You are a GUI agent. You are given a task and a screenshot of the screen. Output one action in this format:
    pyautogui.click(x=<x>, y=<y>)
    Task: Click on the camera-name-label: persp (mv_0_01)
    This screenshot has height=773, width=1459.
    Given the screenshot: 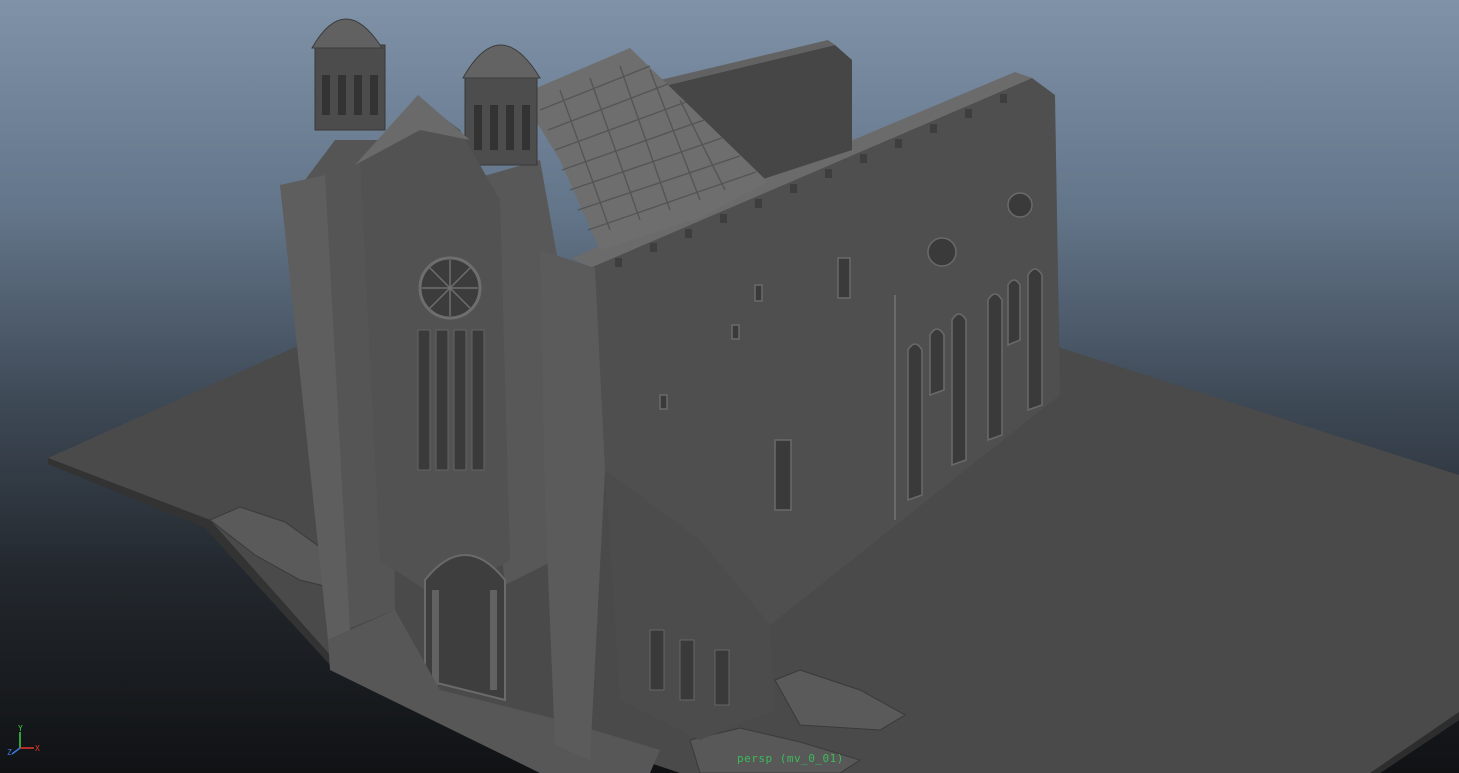 What is the action you would take?
    pyautogui.click(x=790, y=758)
    